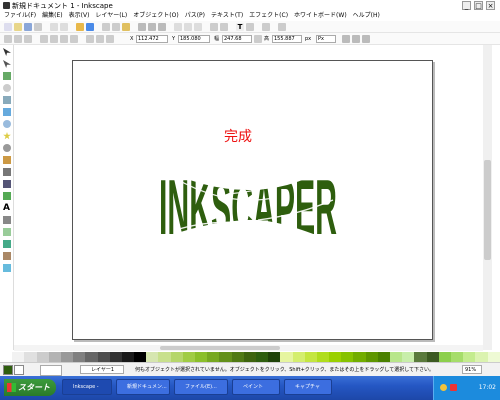  What do you see at coordinates (152, 27) in the screenshot?
I see `zoom-drawing-icon` at bounding box center [152, 27].